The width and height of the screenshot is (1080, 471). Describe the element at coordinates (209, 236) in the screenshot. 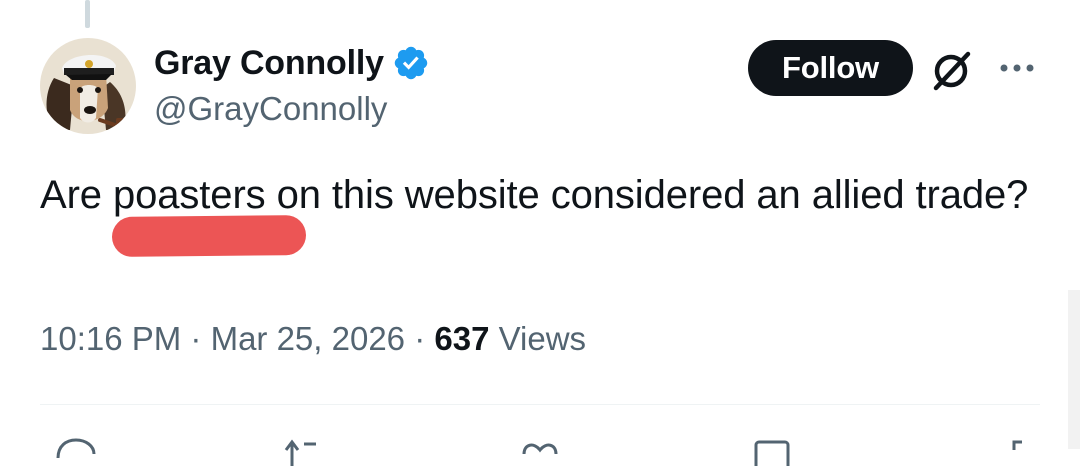

I see `red-redaction-mark` at that location.